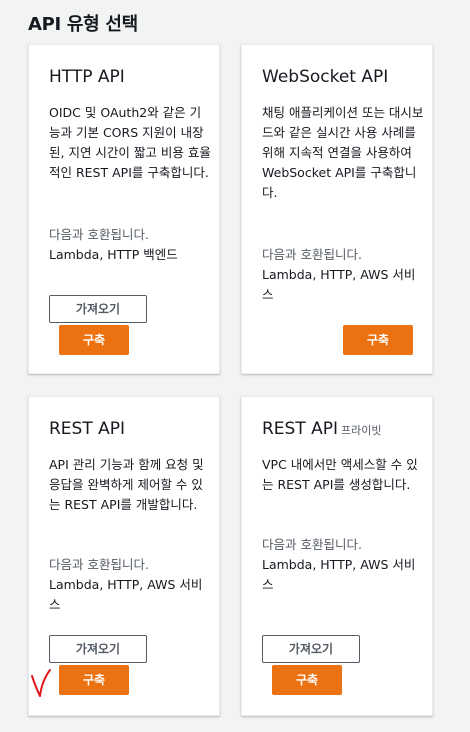 Image resolution: width=470 pixels, height=732 pixels. Describe the element at coordinates (340, 474) in the screenshot. I see `card-description: VPC 내에서만 액세스할 수 있는 REST API를 생성합니다.` at that location.